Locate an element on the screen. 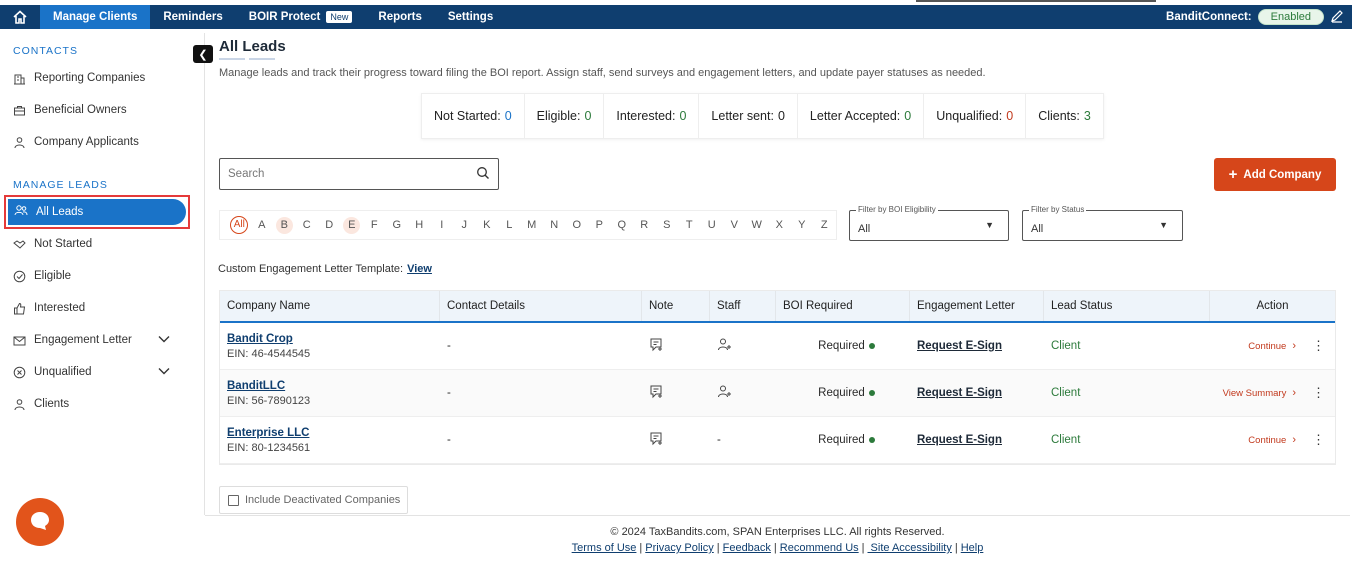 This screenshot has height=561, width=1358. sidebar-item-not-started: Not Started is located at coordinates (52, 244).